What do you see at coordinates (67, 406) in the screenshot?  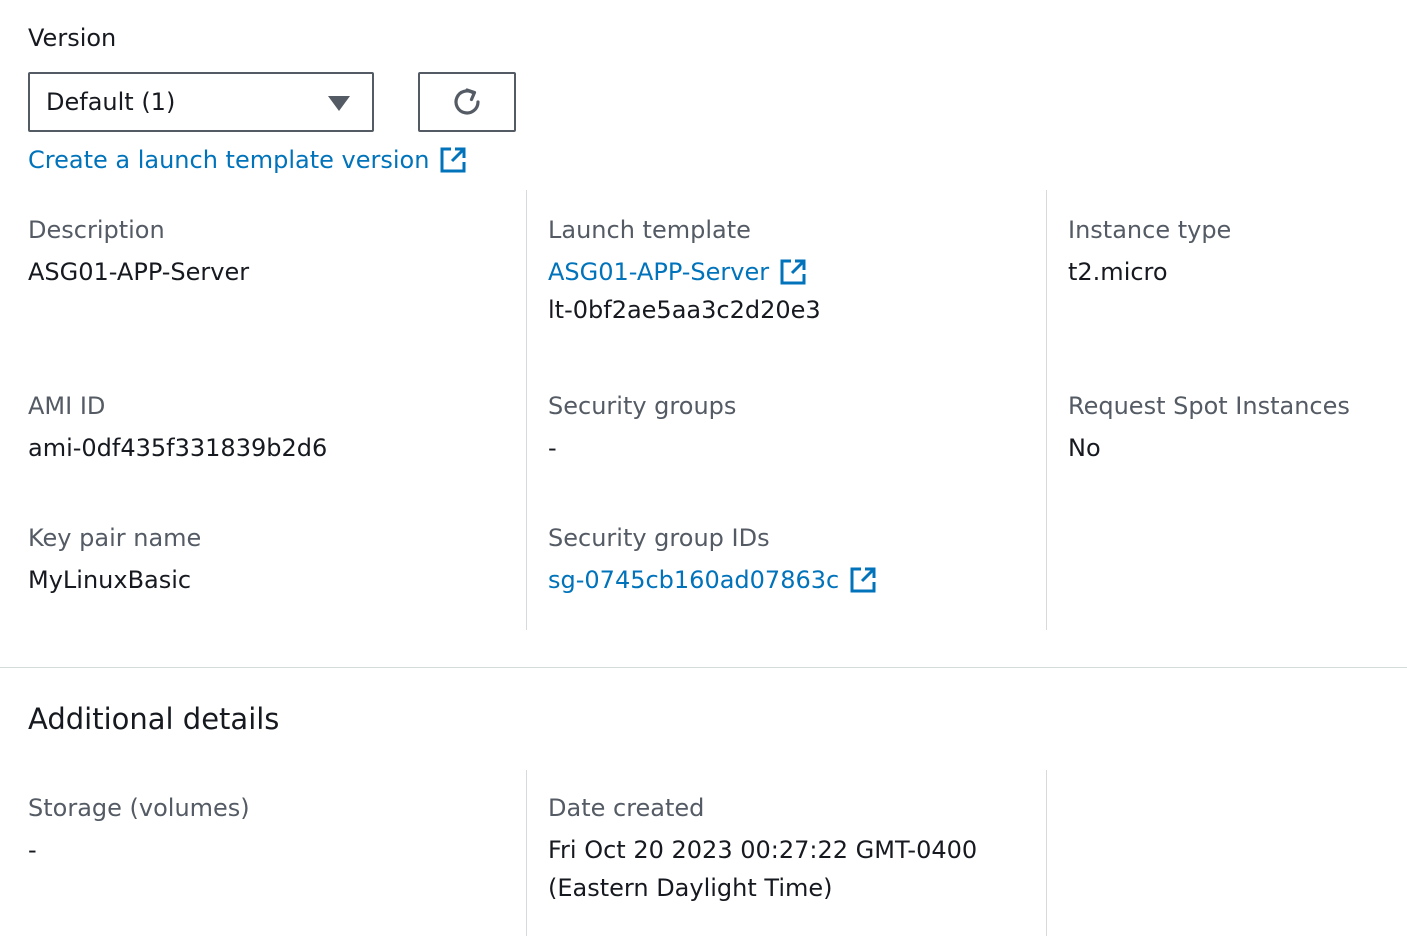 I see `ami-id-label: AMI ID` at bounding box center [67, 406].